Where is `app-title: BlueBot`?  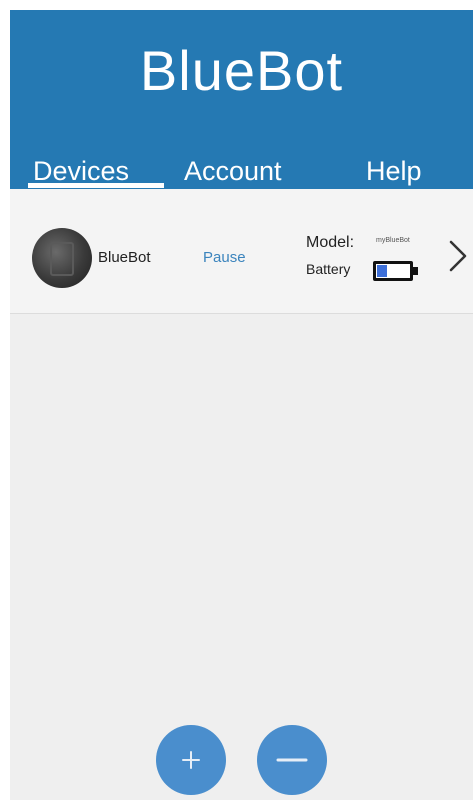 app-title: BlueBot is located at coordinates (241, 70).